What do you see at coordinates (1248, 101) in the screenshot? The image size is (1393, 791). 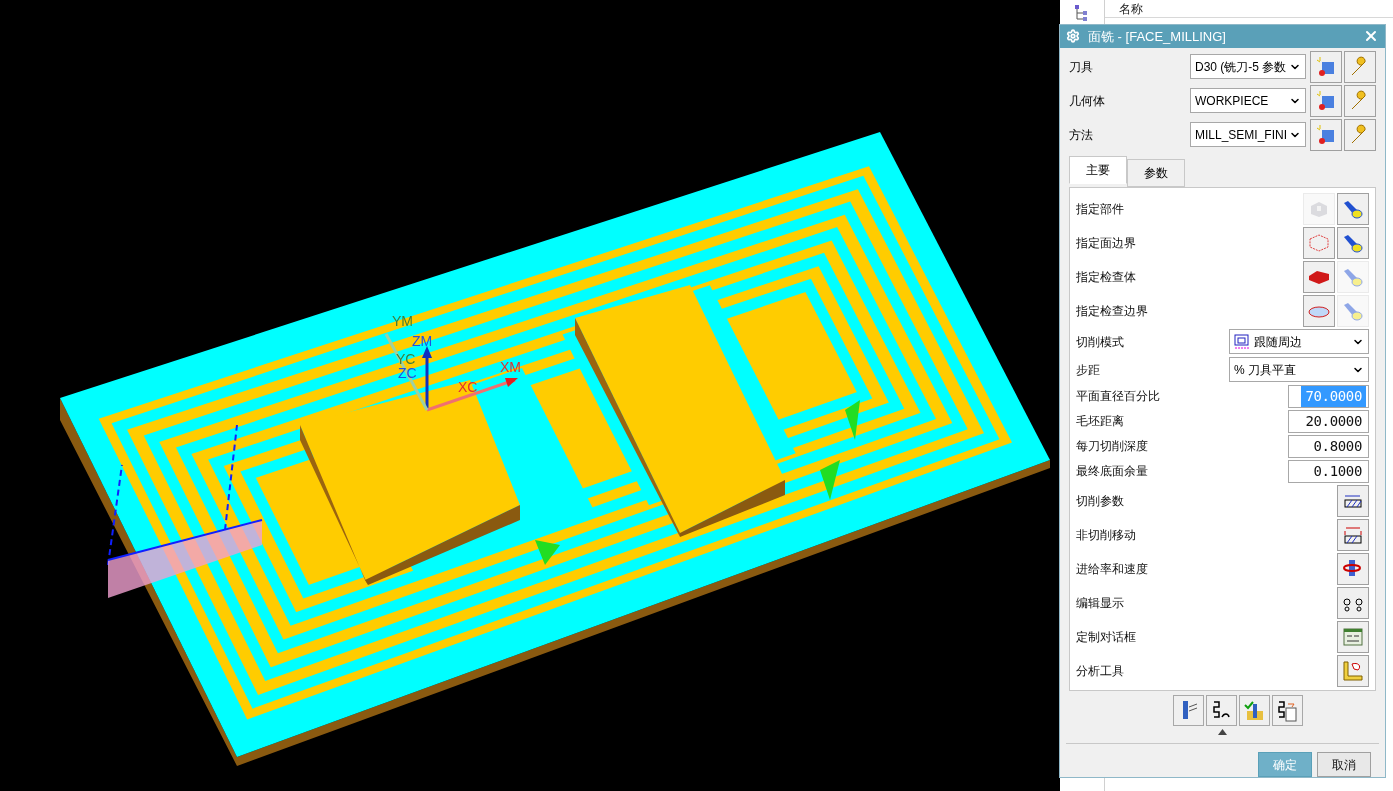 I see `dropdown-field: WORKPIECE` at bounding box center [1248, 101].